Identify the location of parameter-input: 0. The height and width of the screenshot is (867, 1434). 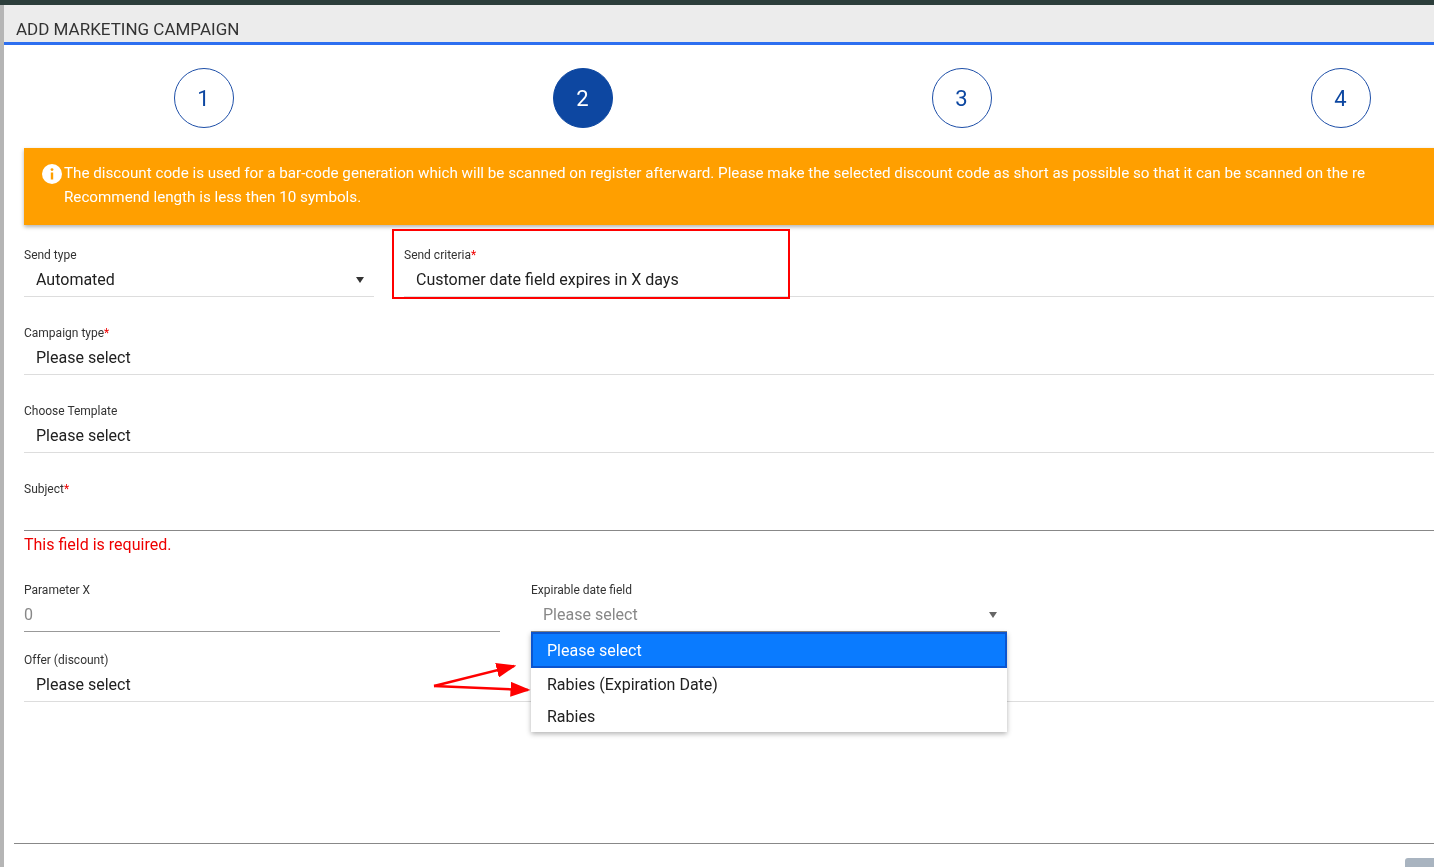
(262, 615).